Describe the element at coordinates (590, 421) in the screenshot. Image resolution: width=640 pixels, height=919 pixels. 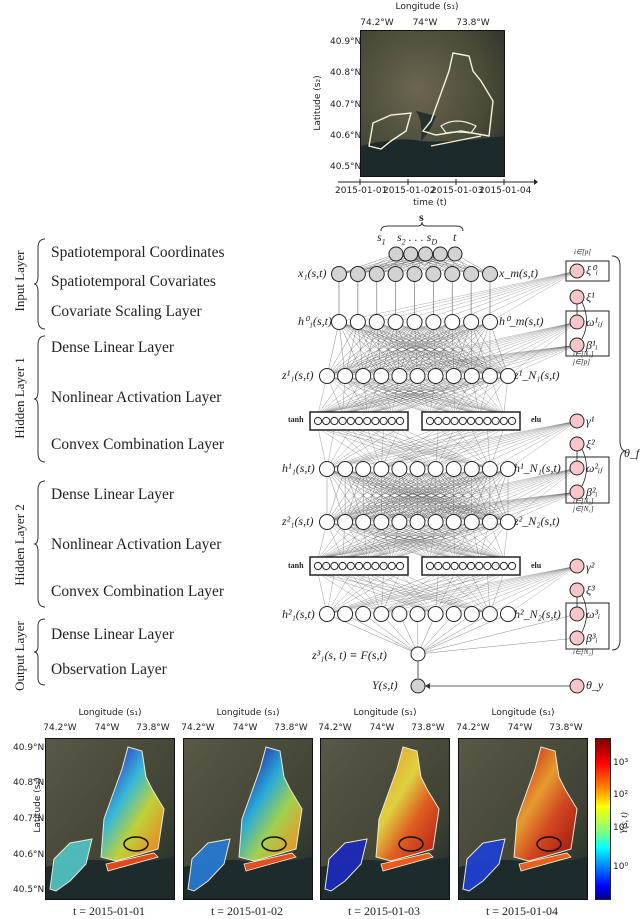
I see `param-label-gamma1: γ¹` at that location.